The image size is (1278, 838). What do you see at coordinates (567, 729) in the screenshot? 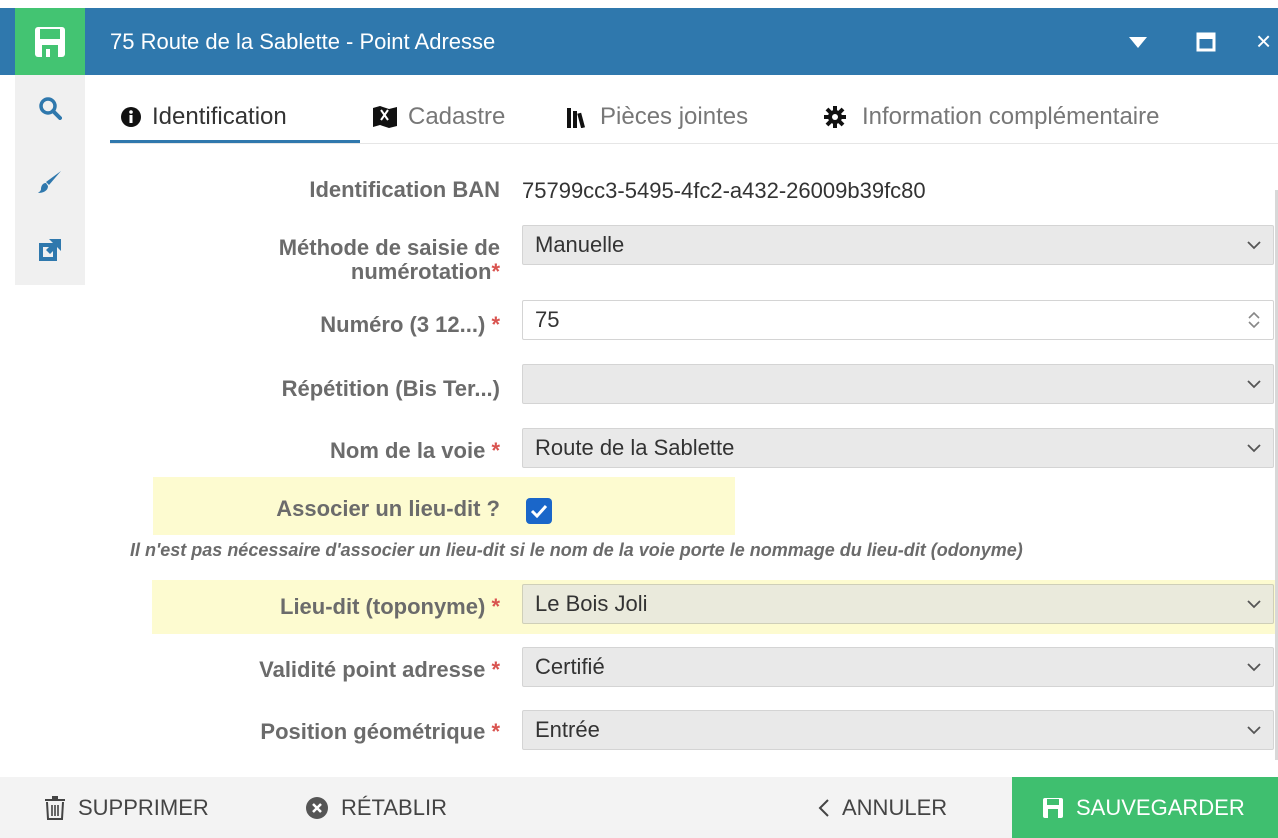
I see `position-value: Entrée` at bounding box center [567, 729].